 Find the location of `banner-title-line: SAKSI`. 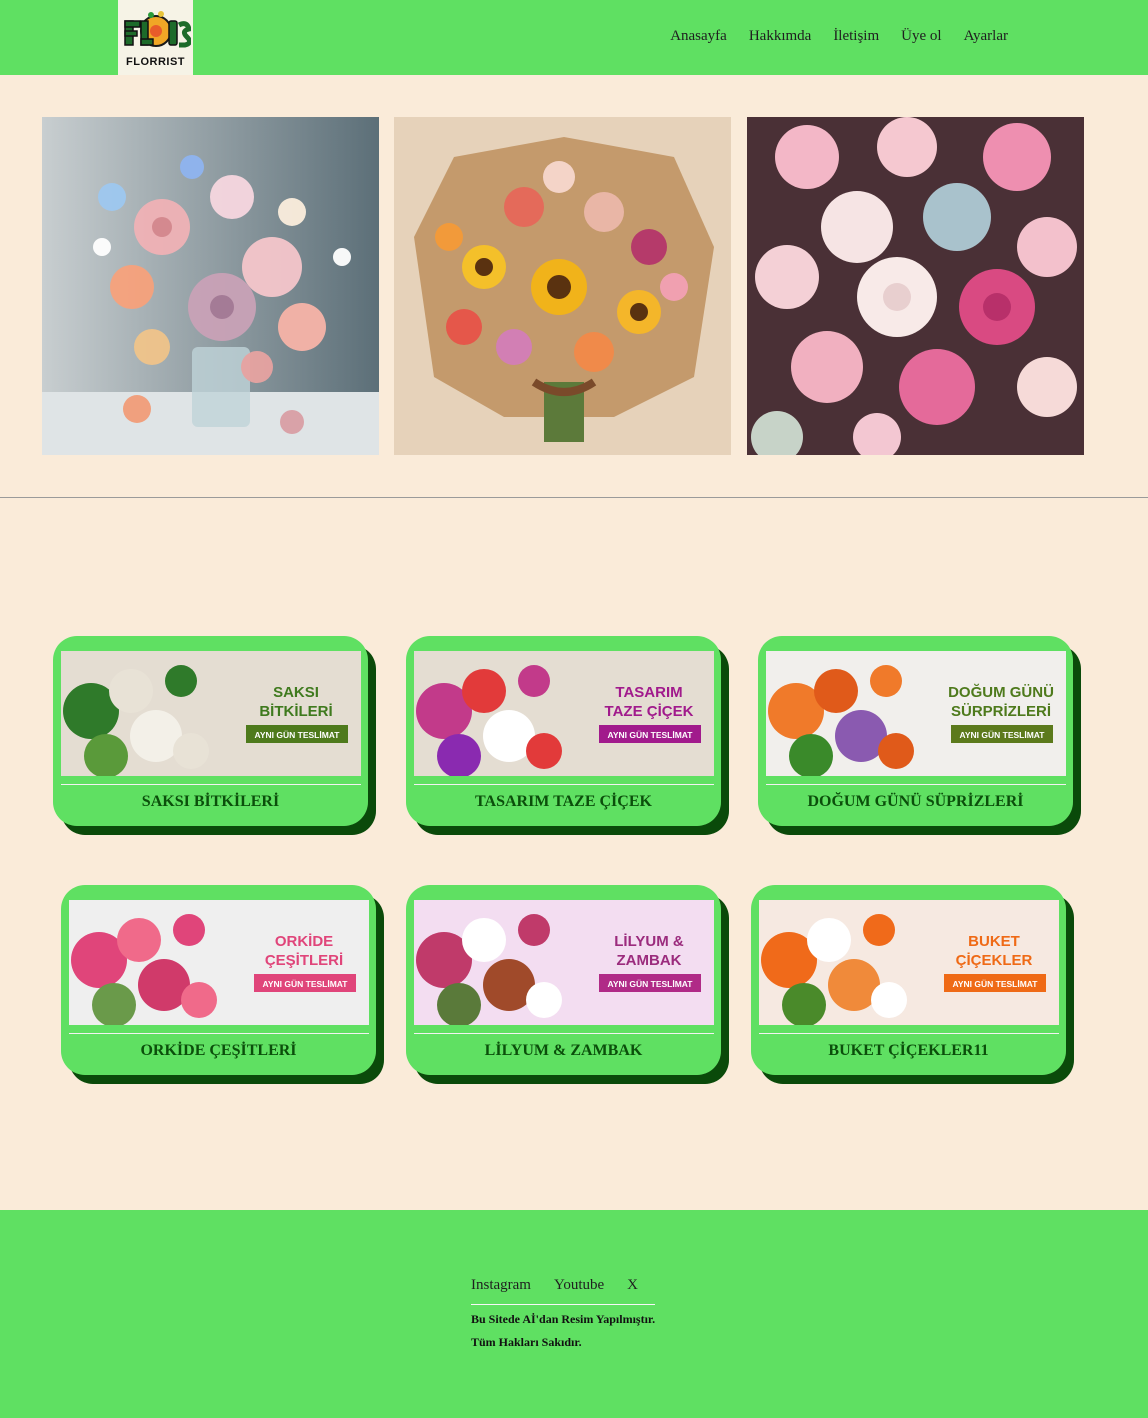

banner-title-line: SAKSI is located at coordinates (296, 692).